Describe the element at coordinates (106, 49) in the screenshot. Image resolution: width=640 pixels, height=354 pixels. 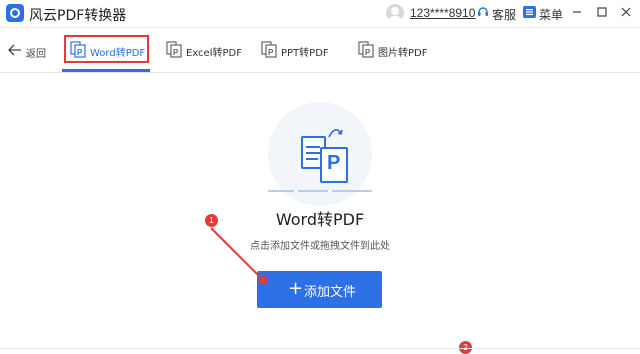
I see `annotation-highlight-box` at that location.